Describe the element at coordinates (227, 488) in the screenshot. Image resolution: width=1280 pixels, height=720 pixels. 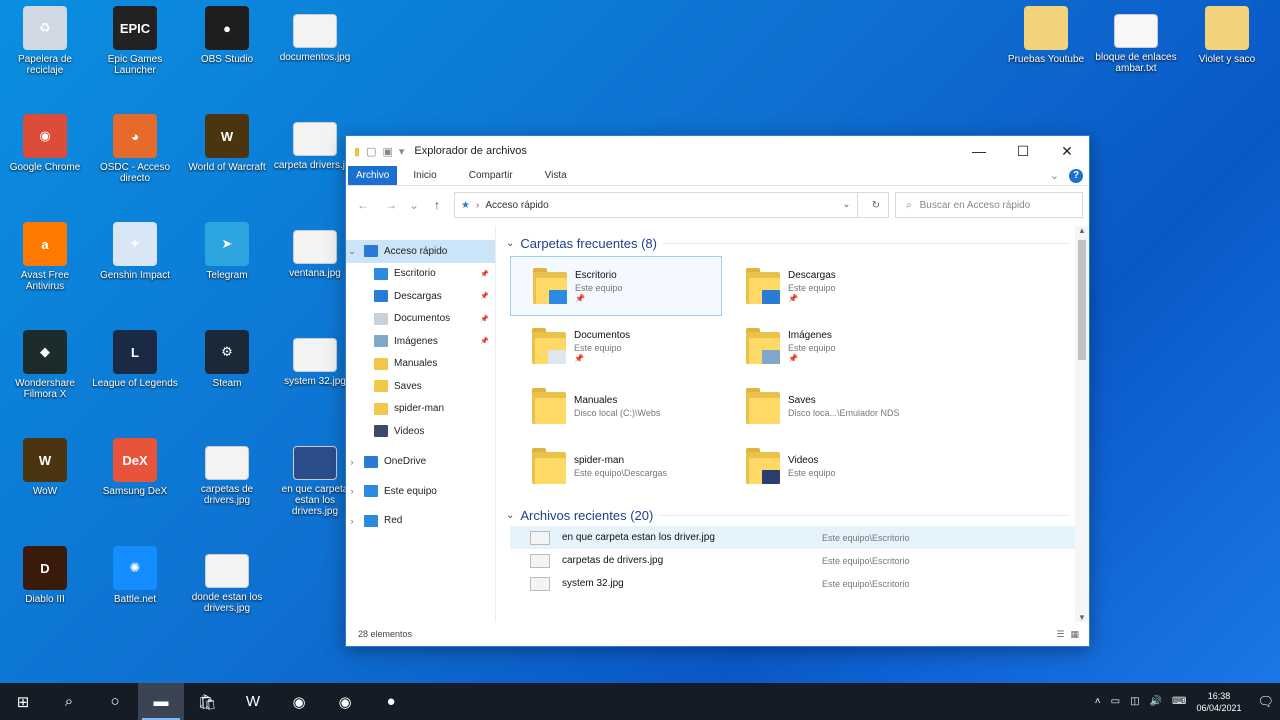
I see `desktop-icon: carpetas de drivers.jpg` at that location.